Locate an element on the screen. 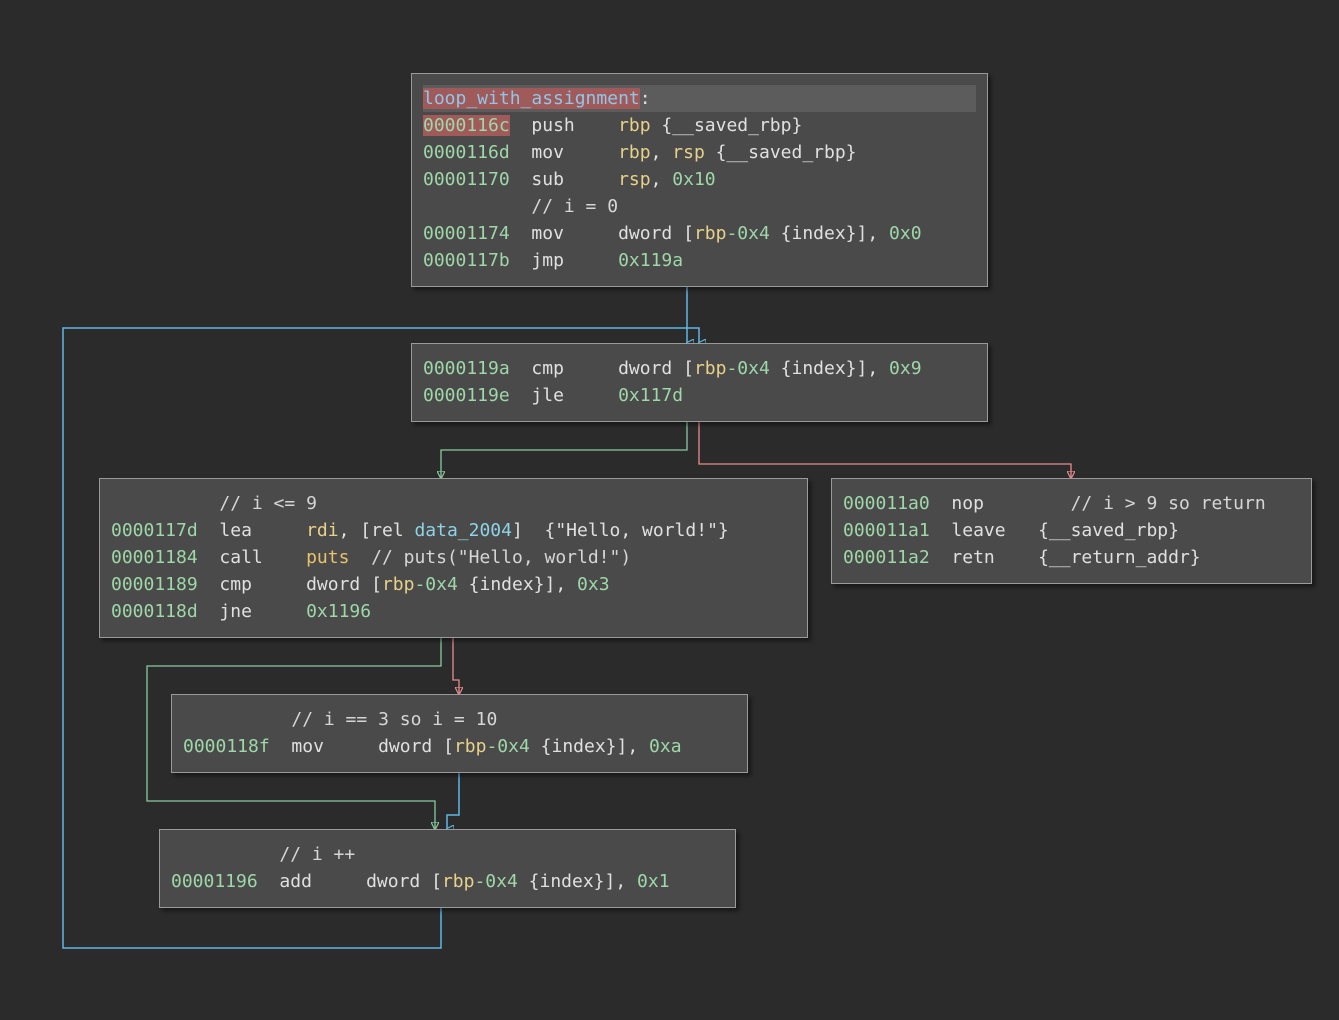 Image resolution: width=1339 pixels, height=1020 pixels. instruction-mnemonic: jle is located at coordinates (574, 395).